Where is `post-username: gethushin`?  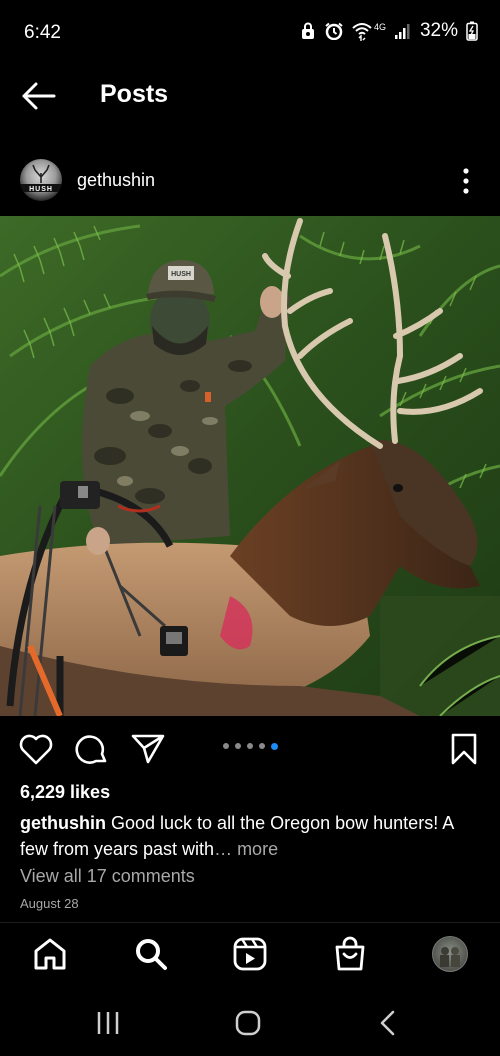
post-username: gethushin is located at coordinates (116, 180).